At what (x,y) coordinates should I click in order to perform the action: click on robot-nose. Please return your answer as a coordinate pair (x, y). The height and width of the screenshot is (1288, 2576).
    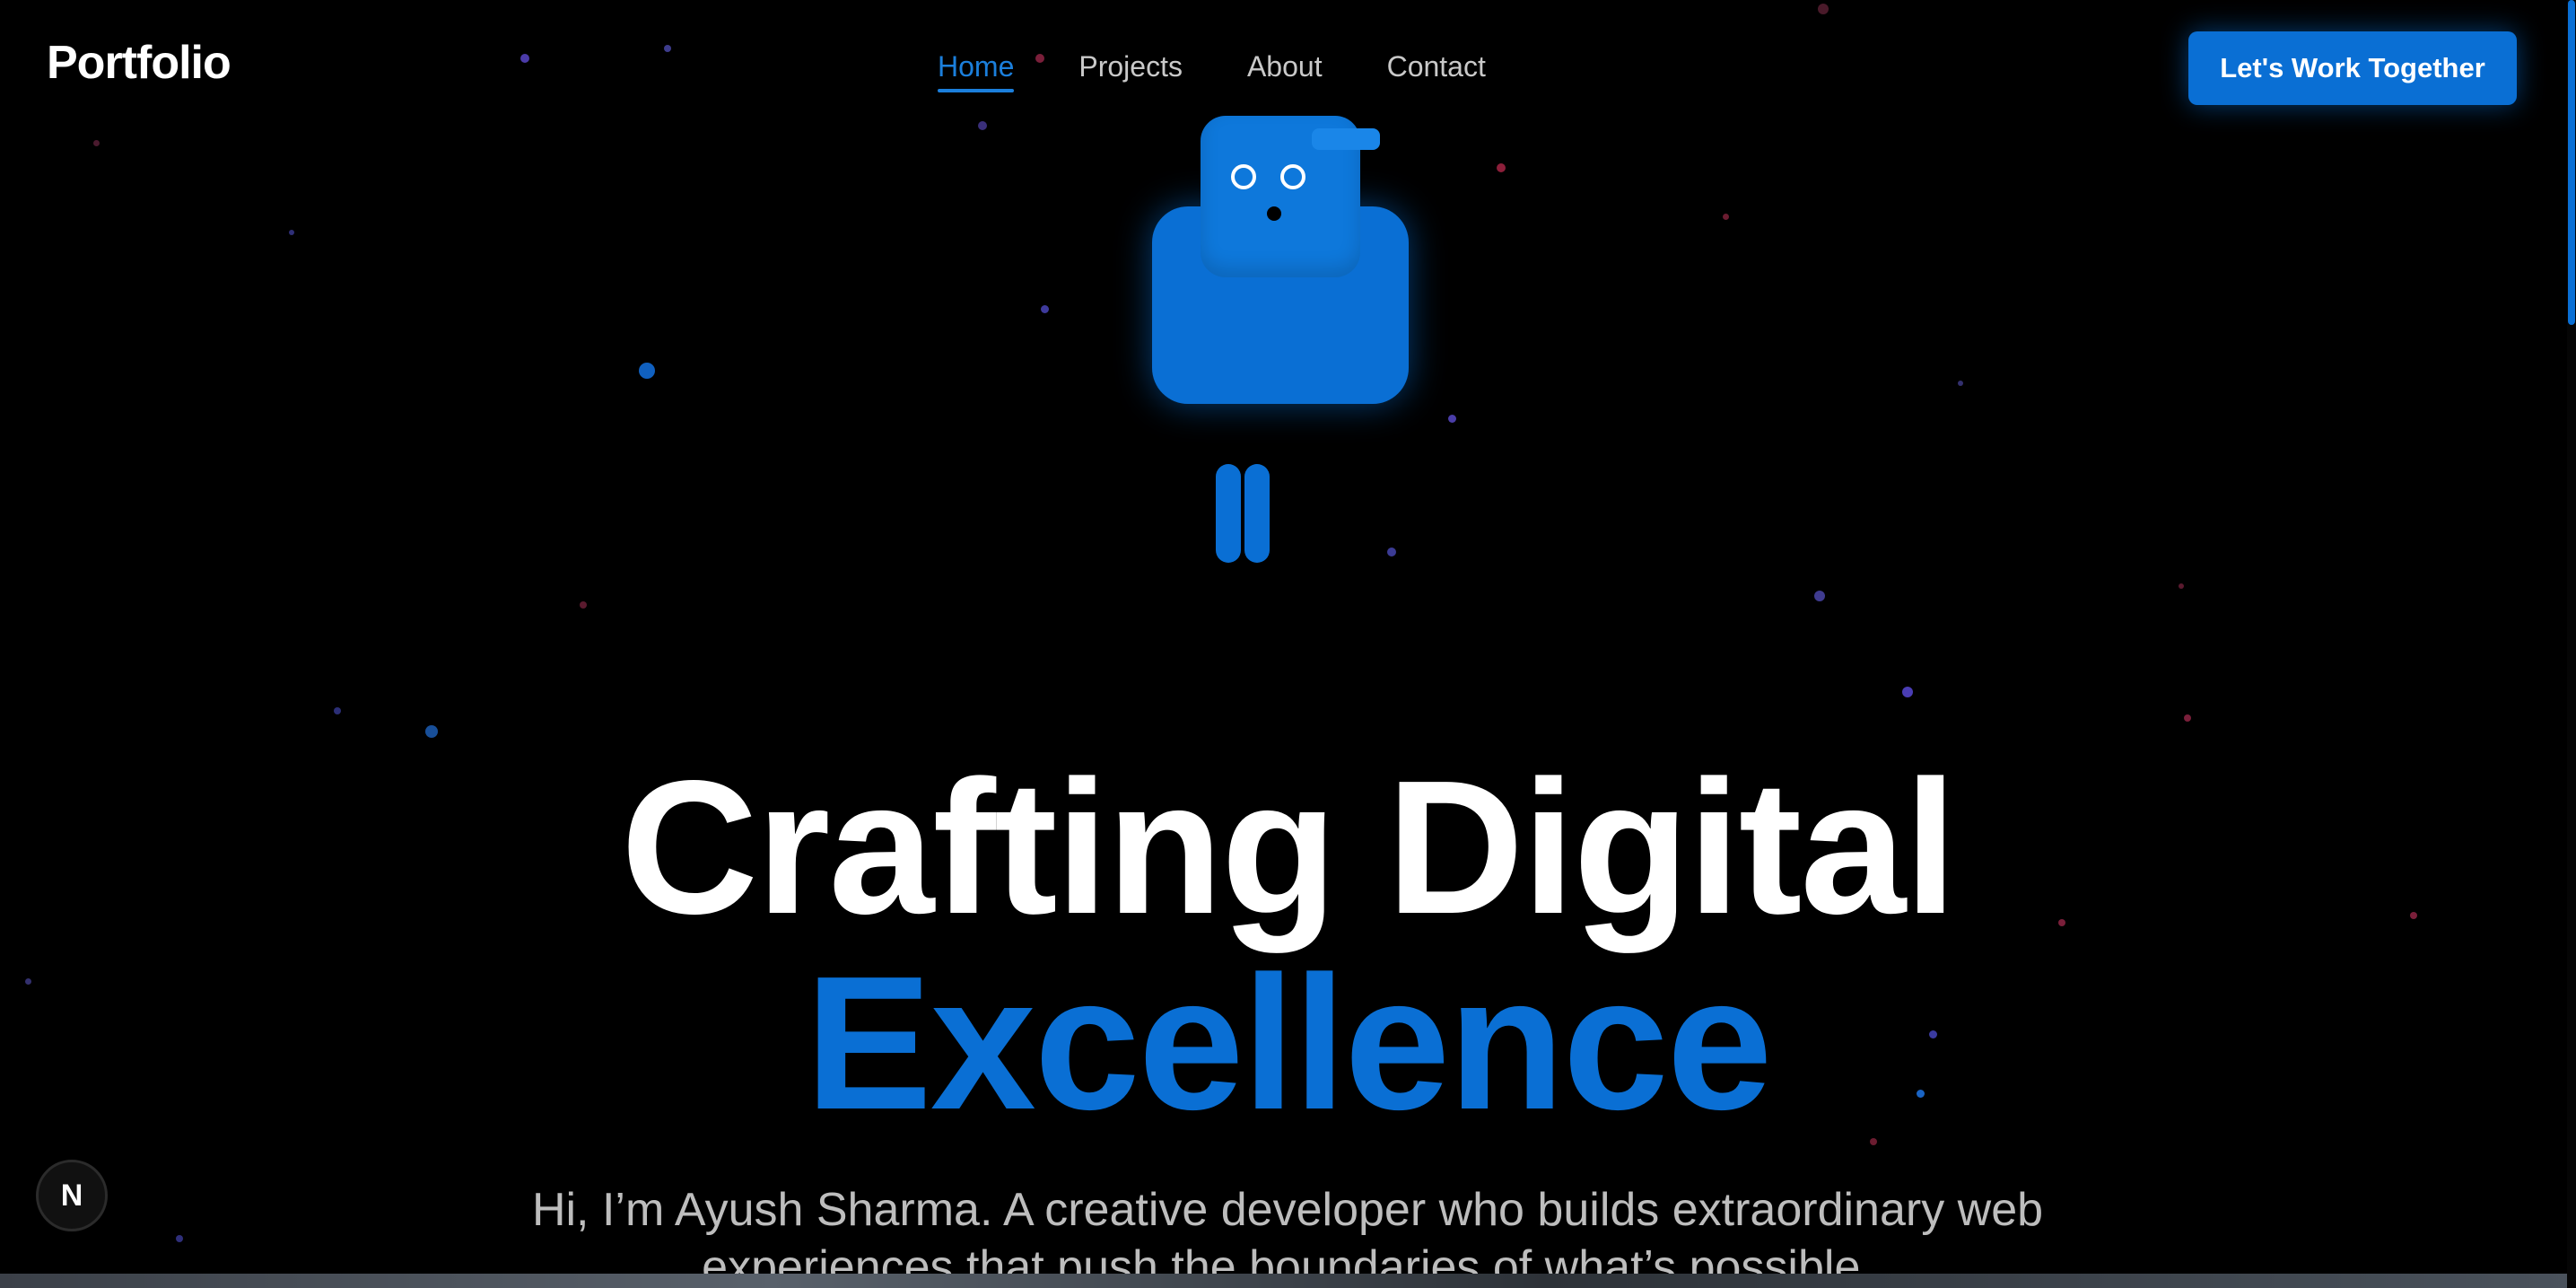
    Looking at the image, I should click on (1274, 213).